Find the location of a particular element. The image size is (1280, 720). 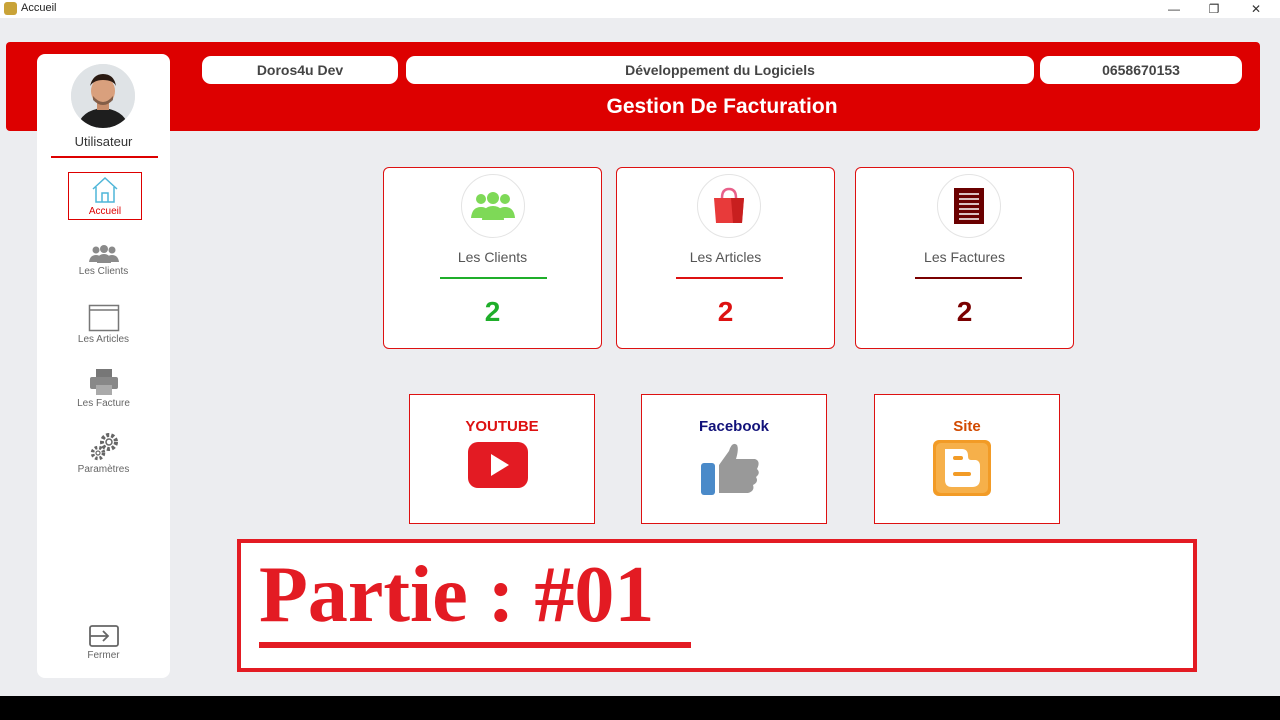

banner-text: Partie : #01 is located at coordinates (457, 595).